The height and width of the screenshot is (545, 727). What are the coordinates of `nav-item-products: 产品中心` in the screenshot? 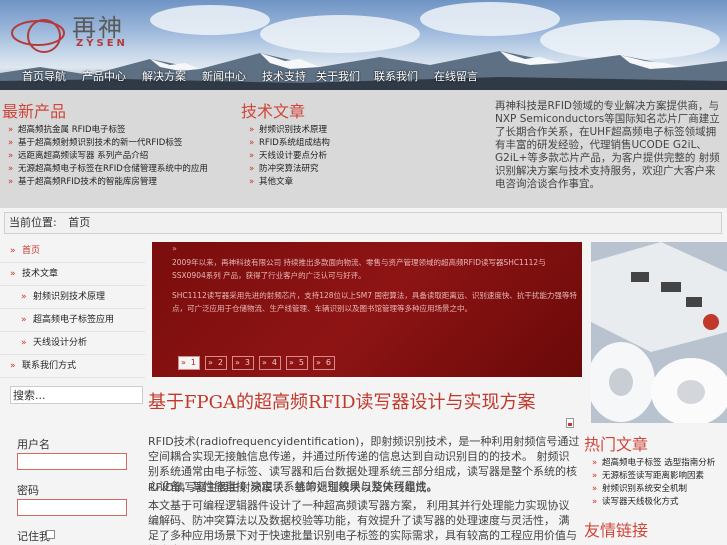 It's located at (104, 76).